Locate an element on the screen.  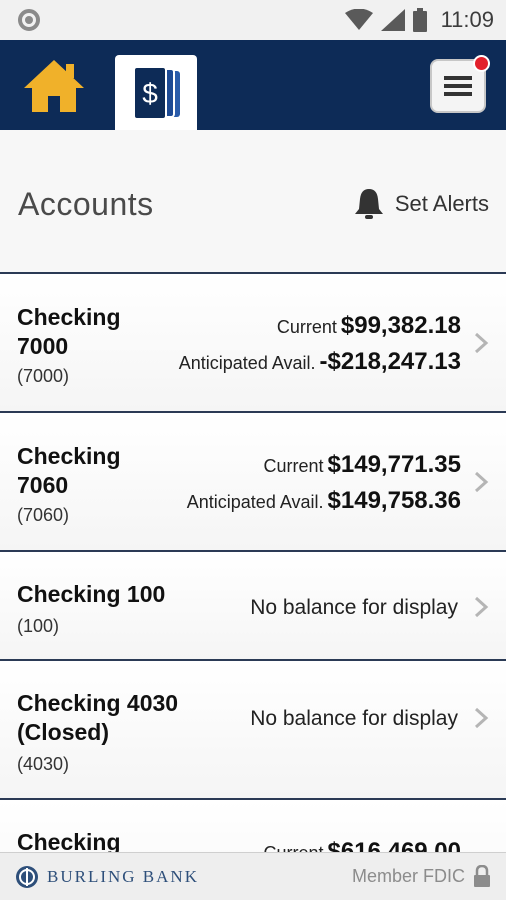
cell-signal-icon is located at coordinates (392, 20).